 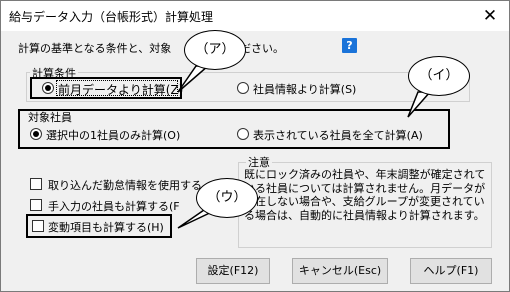 I want to click on callout-a: （ア）, so click(x=215, y=50).